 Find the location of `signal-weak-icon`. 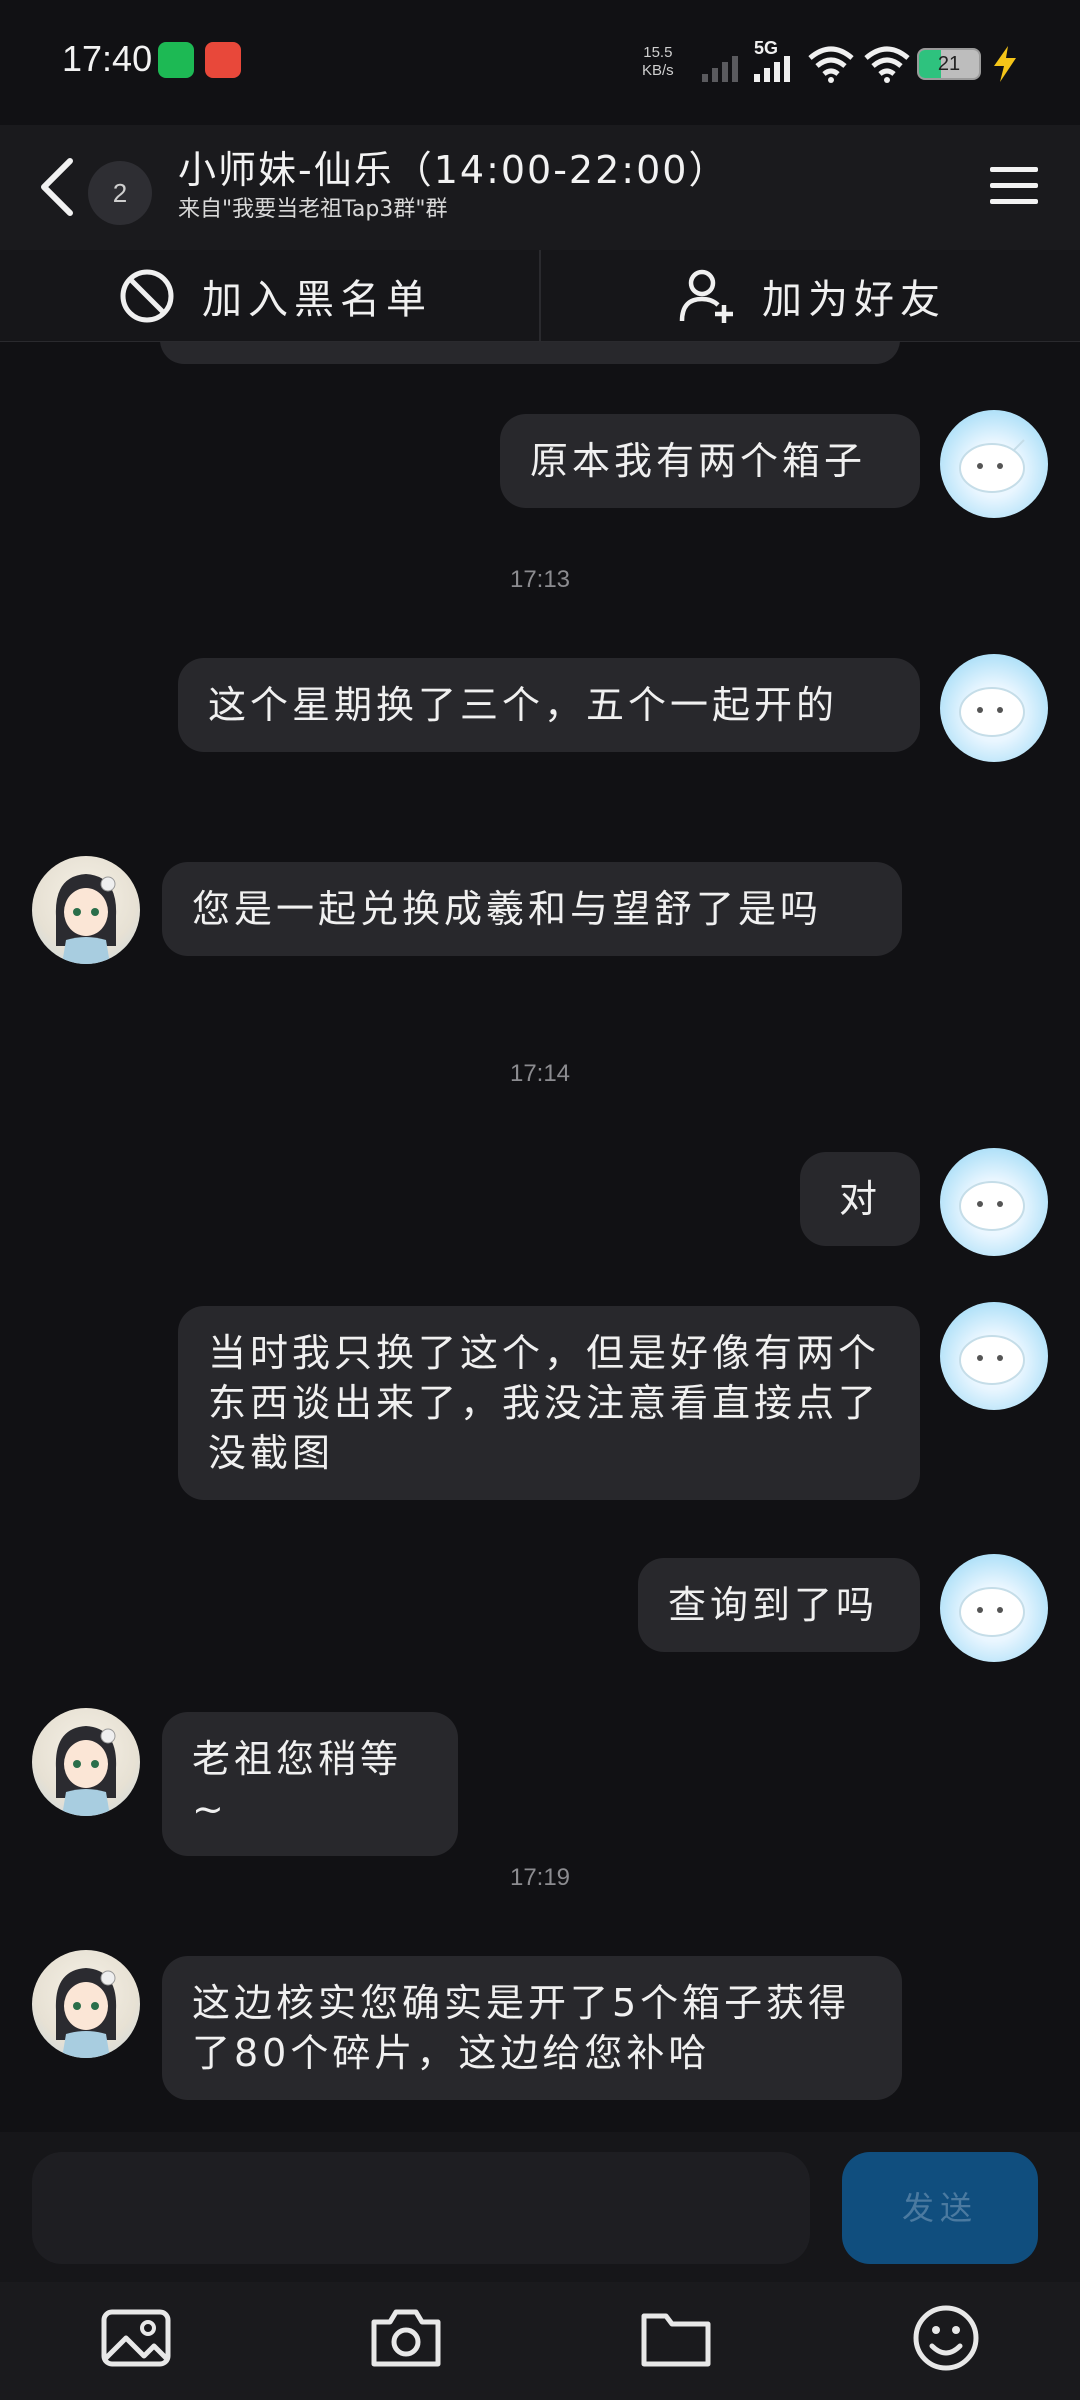

signal-weak-icon is located at coordinates (720, 69).